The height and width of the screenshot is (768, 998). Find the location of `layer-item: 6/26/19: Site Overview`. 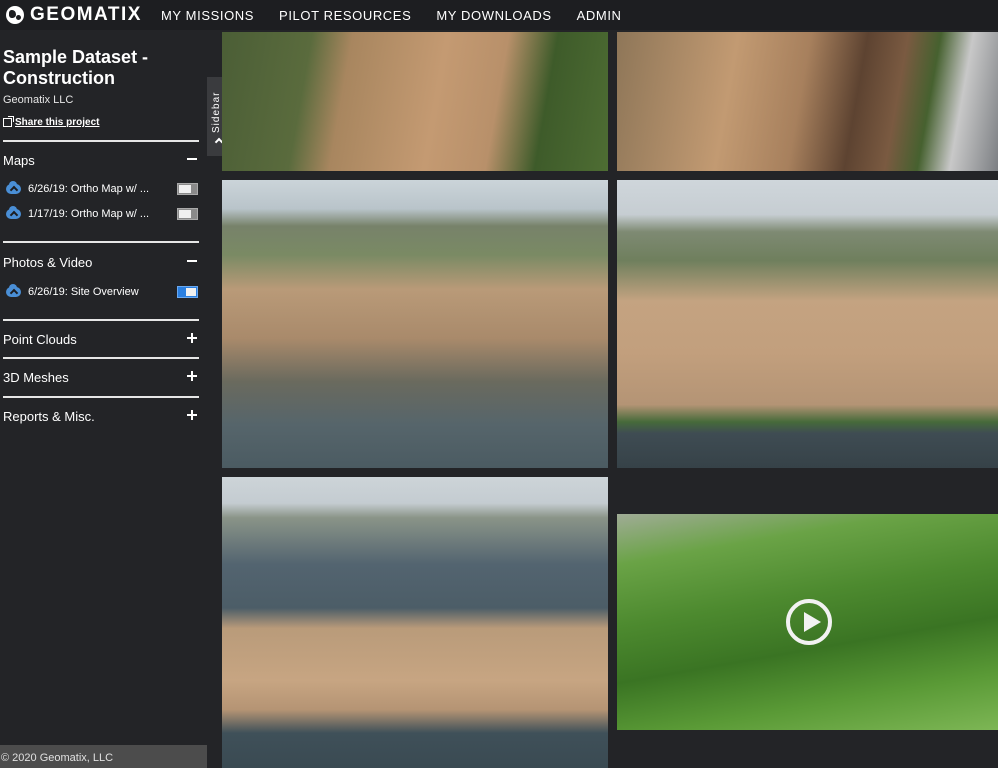

layer-item: 6/26/19: Site Overview is located at coordinates (102, 292).